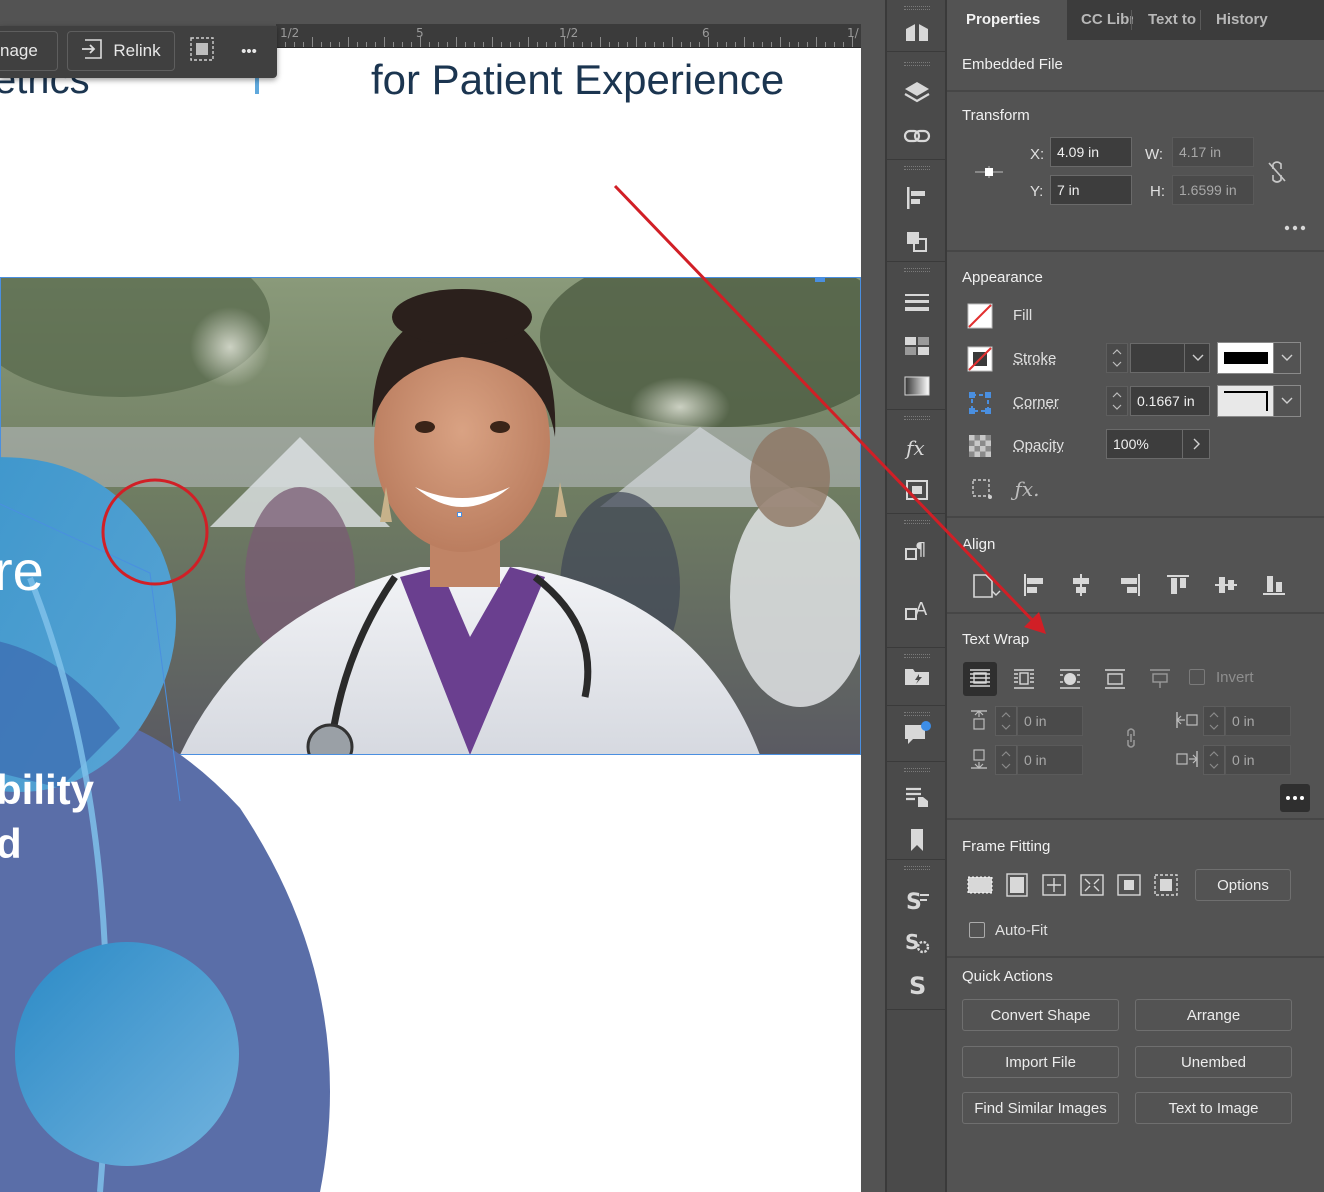  Describe the element at coordinates (977, 930) in the screenshot. I see `auto-fit-checkbox` at that location.